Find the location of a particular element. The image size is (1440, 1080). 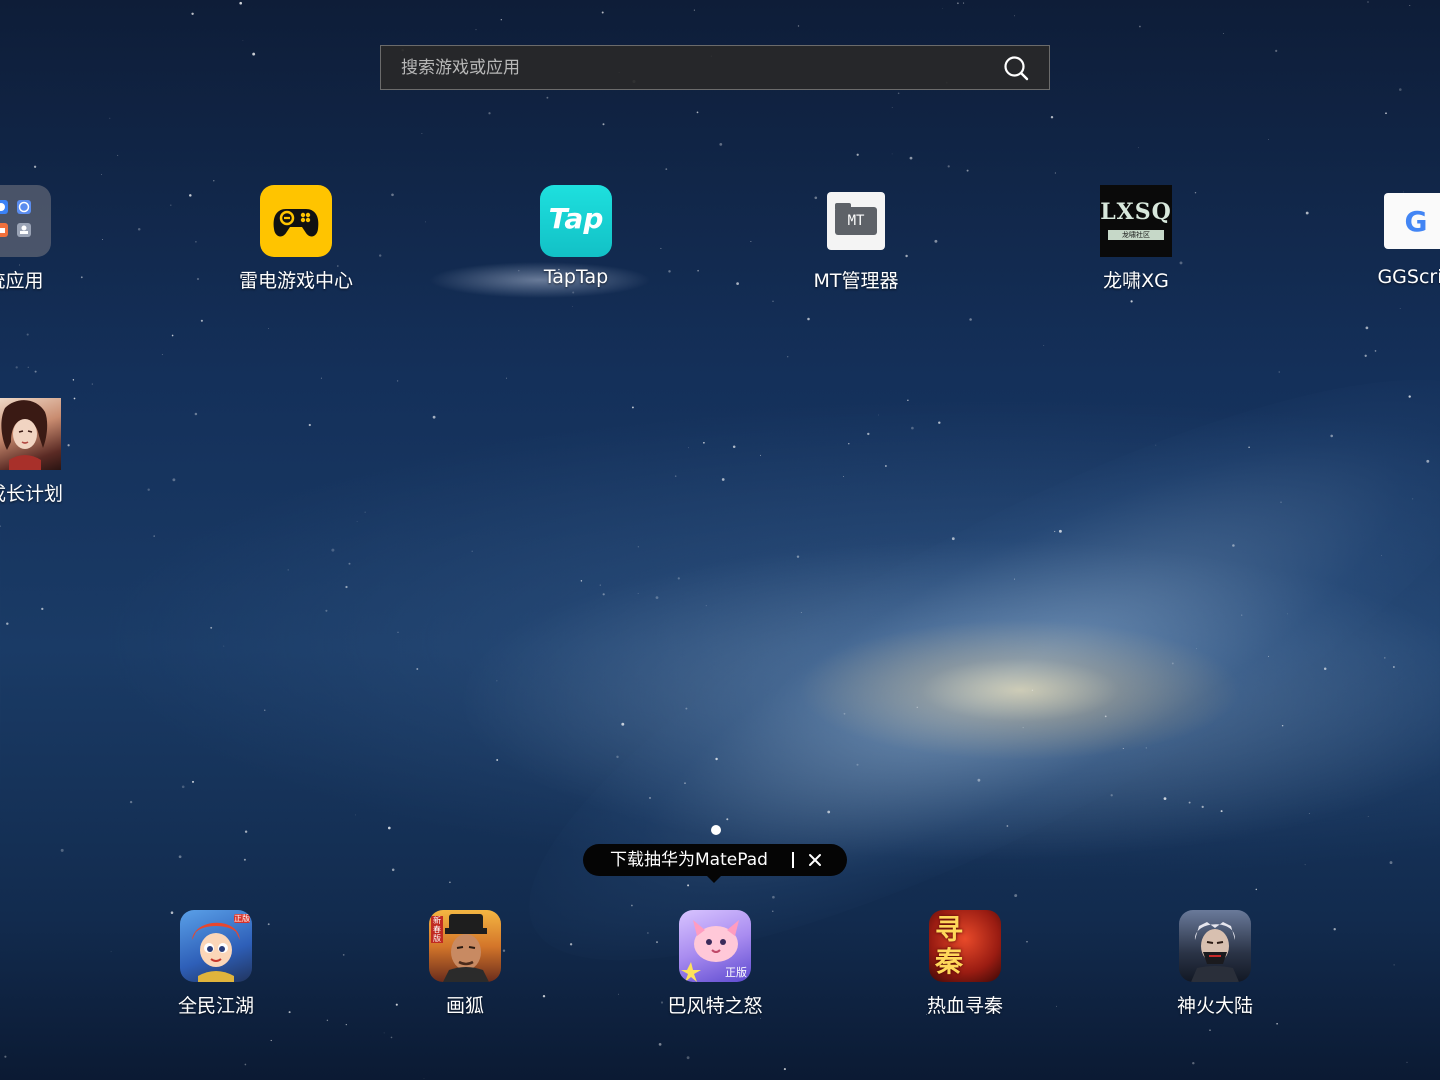

gamepad-icon is located at coordinates (296, 221).